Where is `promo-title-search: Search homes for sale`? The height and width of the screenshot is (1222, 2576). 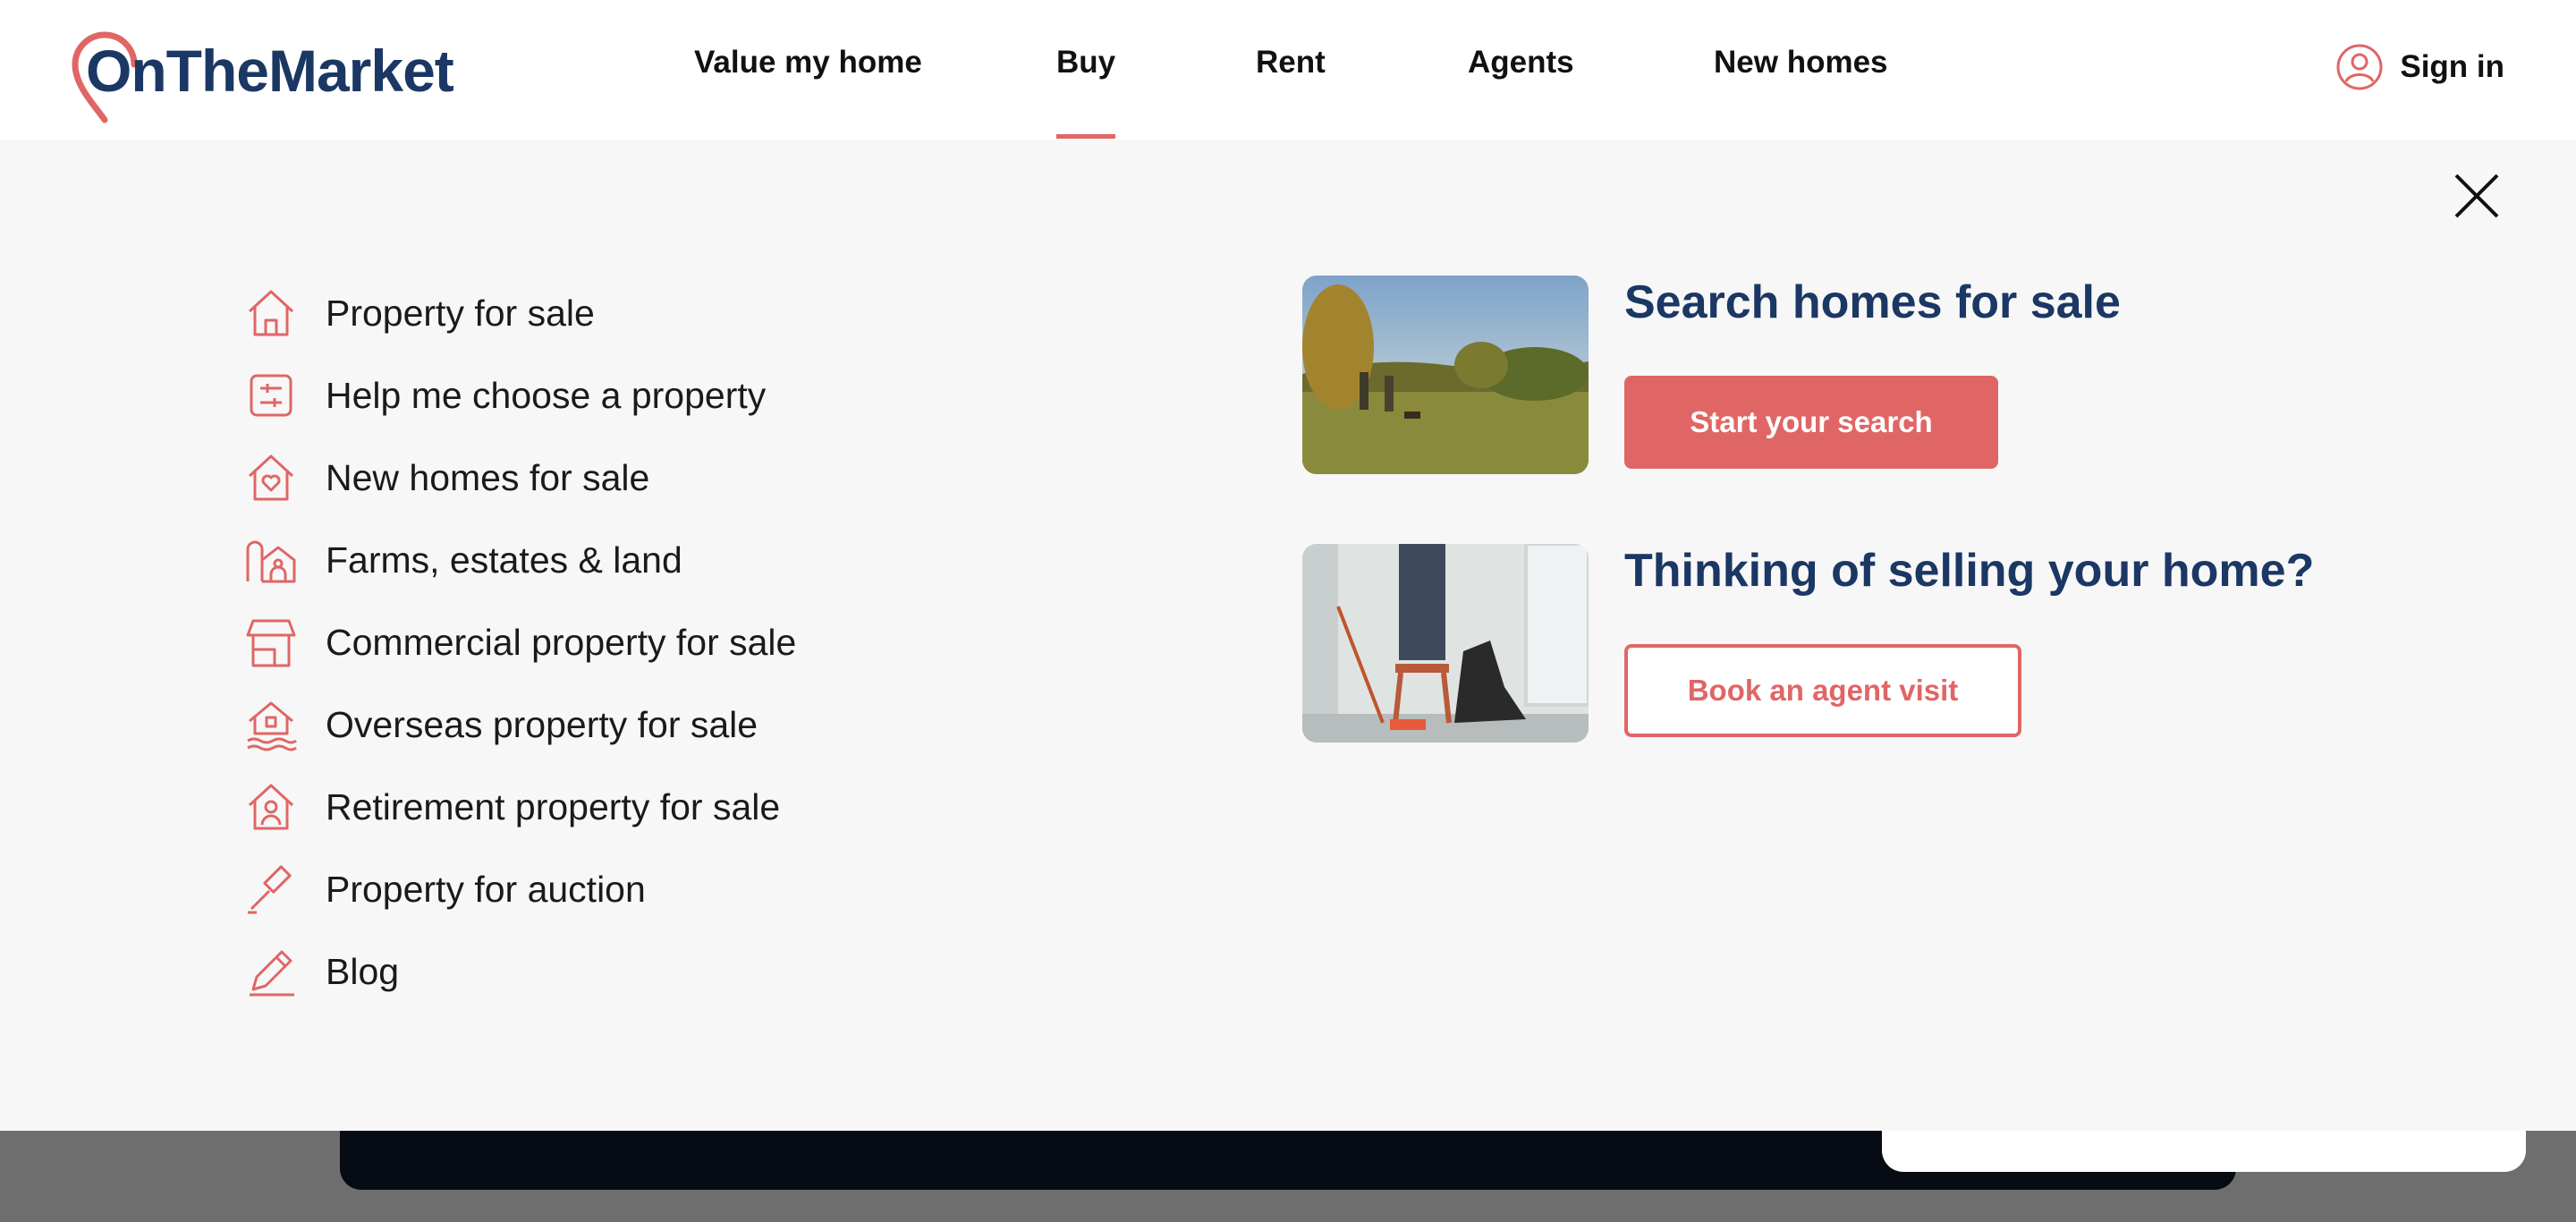
promo-title-search: Search homes for sale is located at coordinates (1872, 302).